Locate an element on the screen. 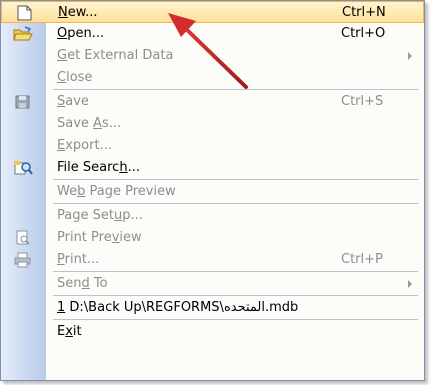  shortcut-text: Ctrl+P is located at coordinates (362, 259).